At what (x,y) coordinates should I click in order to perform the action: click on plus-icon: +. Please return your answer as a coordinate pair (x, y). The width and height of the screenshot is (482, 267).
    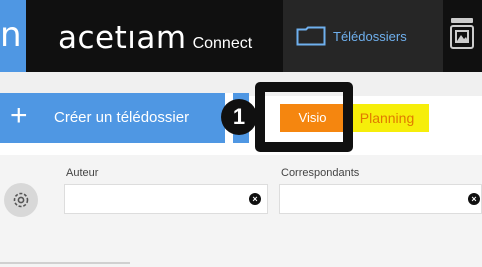
    Looking at the image, I should click on (19, 115).